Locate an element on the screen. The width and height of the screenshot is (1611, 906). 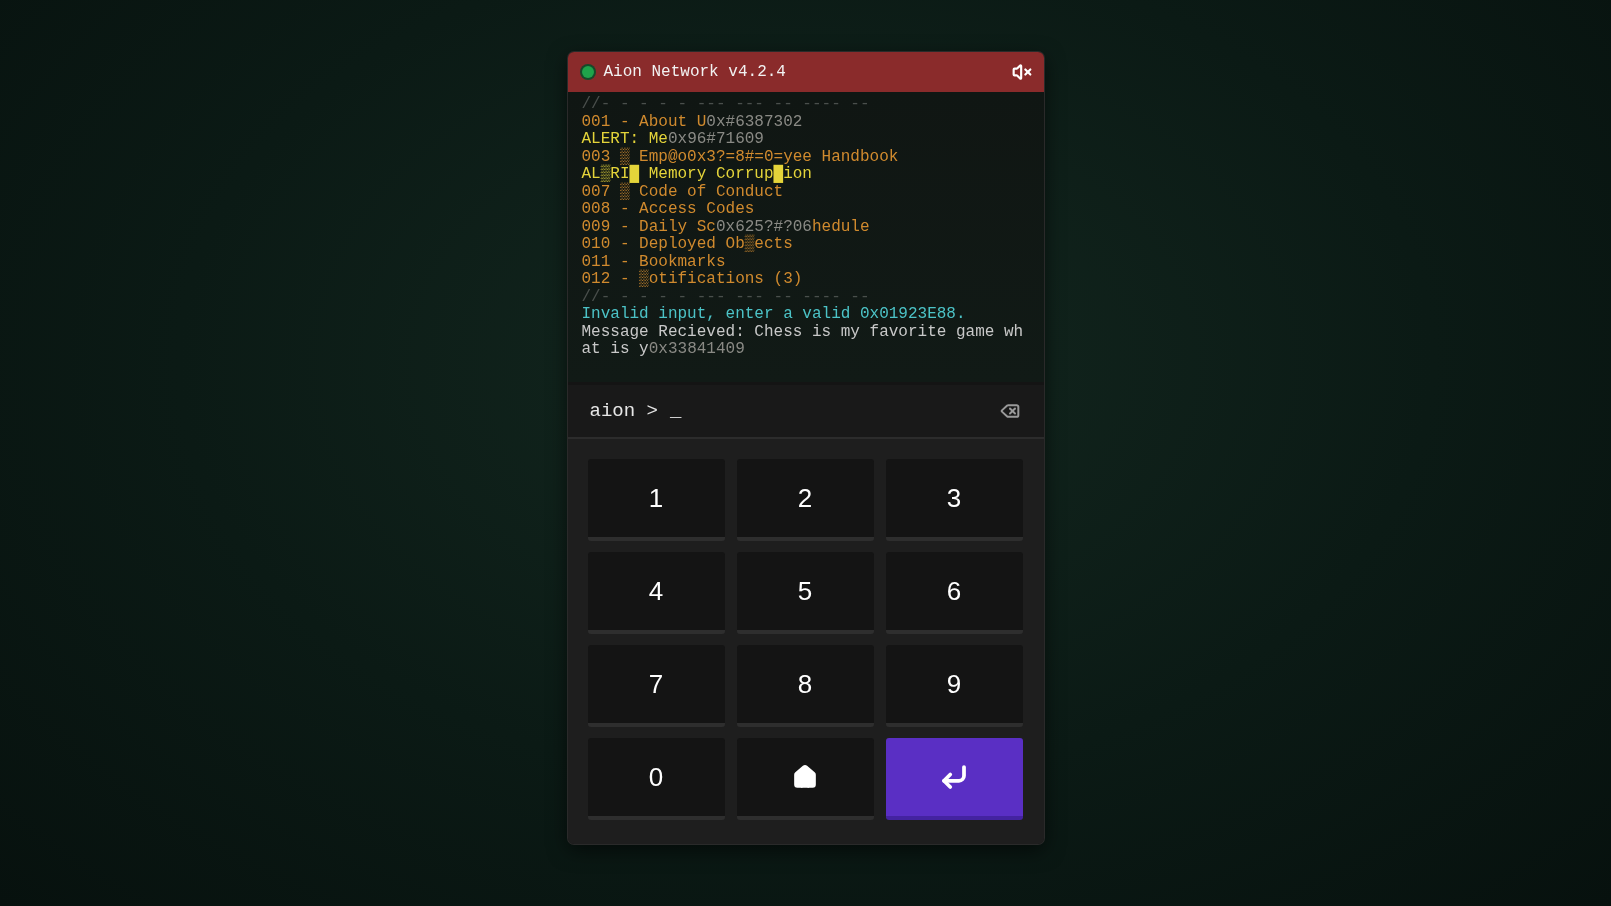
muted-speaker-icon is located at coordinates (1021, 72).